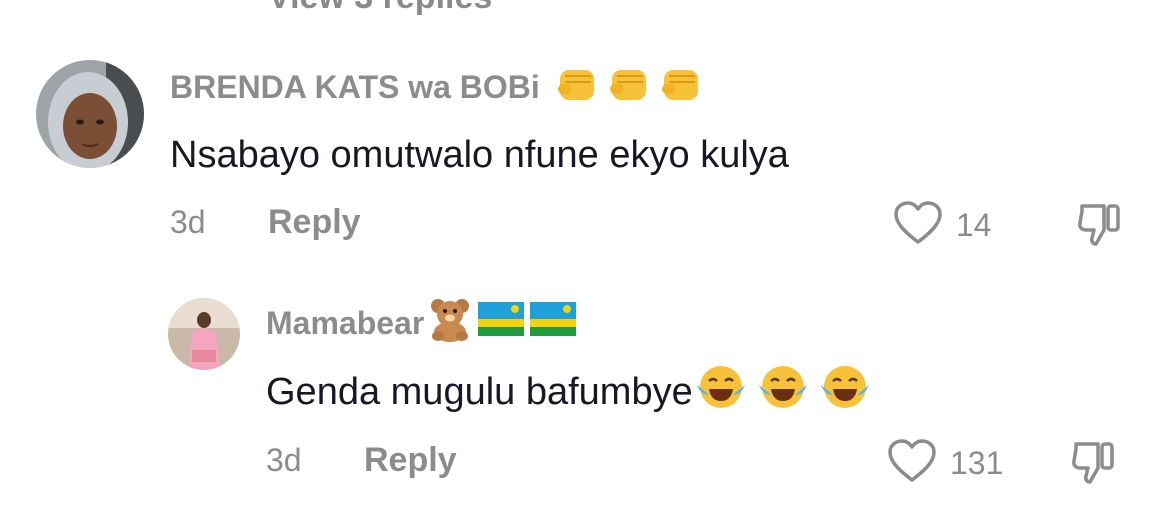 The image size is (1169, 529). I want to click on comment-username: Mamabear, so click(421, 322).